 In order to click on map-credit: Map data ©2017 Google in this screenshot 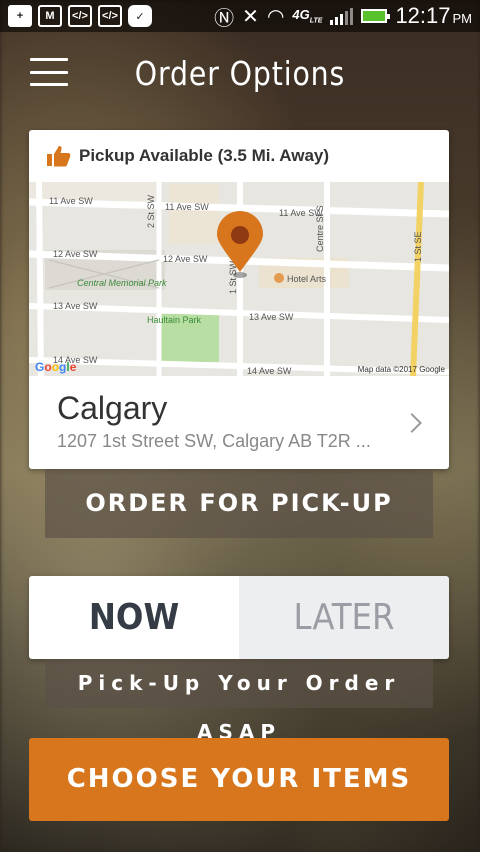, I will do `click(401, 369)`.